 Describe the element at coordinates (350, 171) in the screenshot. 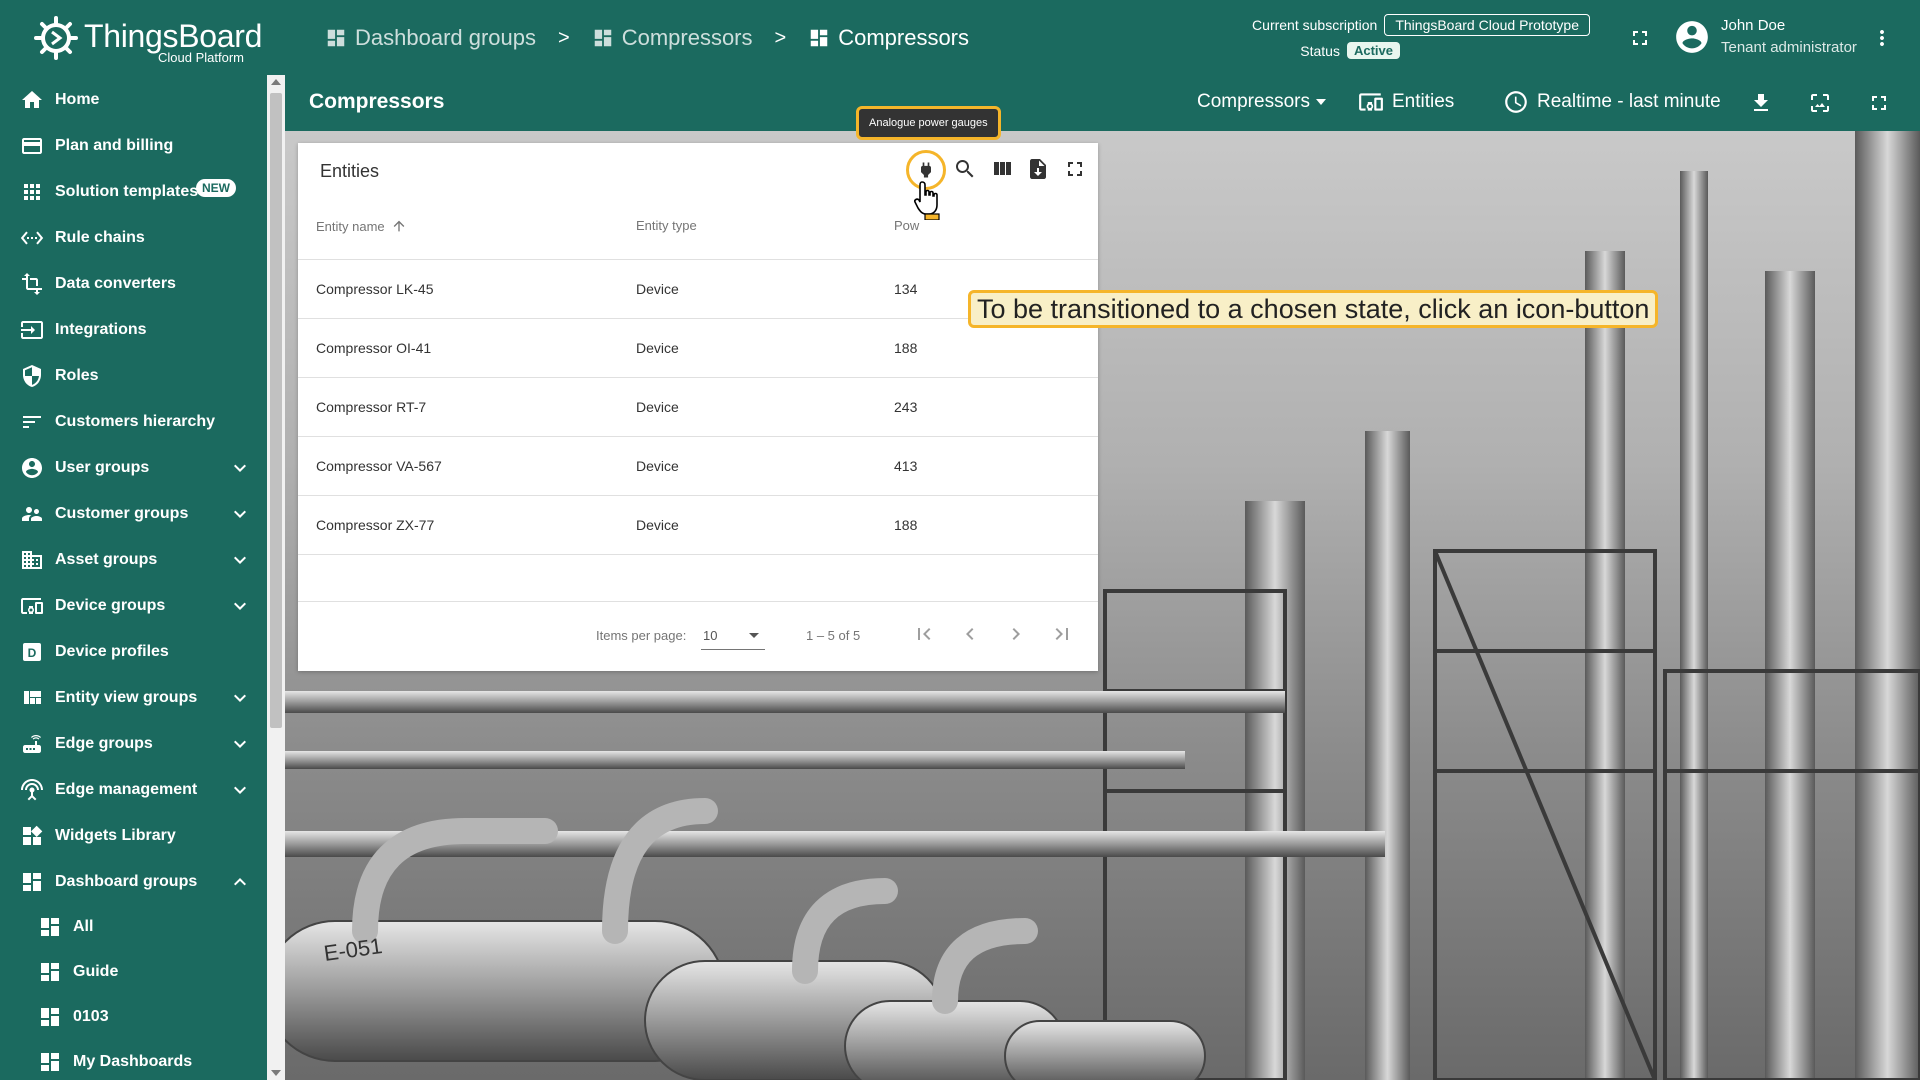

I see `widget-title: Entities` at that location.